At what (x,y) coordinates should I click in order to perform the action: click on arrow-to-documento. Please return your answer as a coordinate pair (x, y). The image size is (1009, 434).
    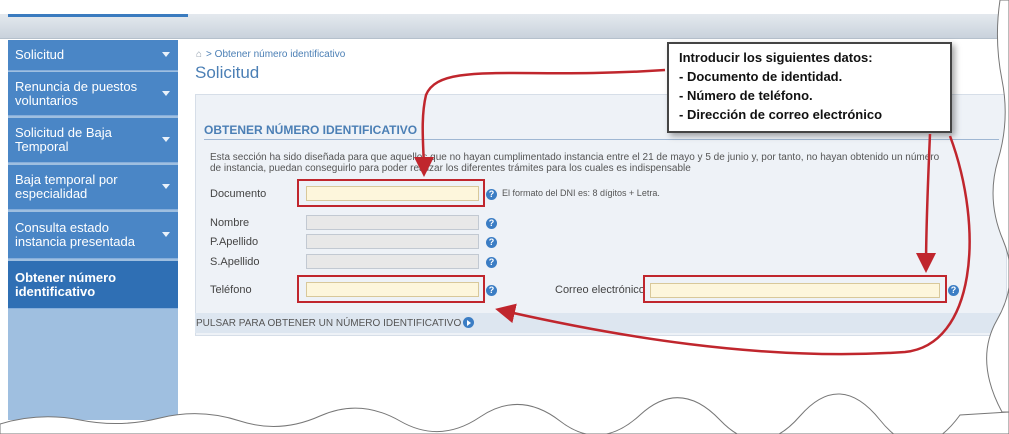
    Looking at the image, I should click on (539, 122).